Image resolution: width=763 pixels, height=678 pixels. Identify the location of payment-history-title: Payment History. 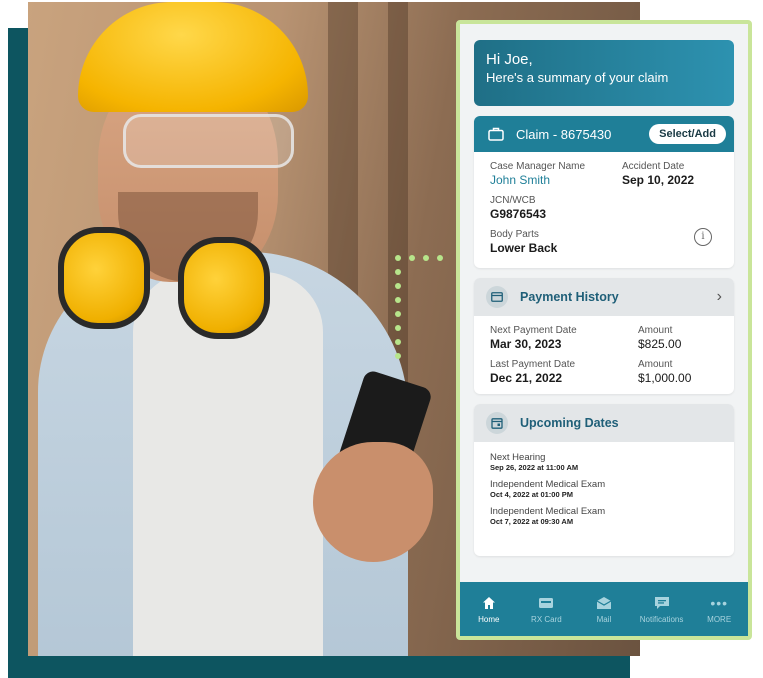
(569, 297).